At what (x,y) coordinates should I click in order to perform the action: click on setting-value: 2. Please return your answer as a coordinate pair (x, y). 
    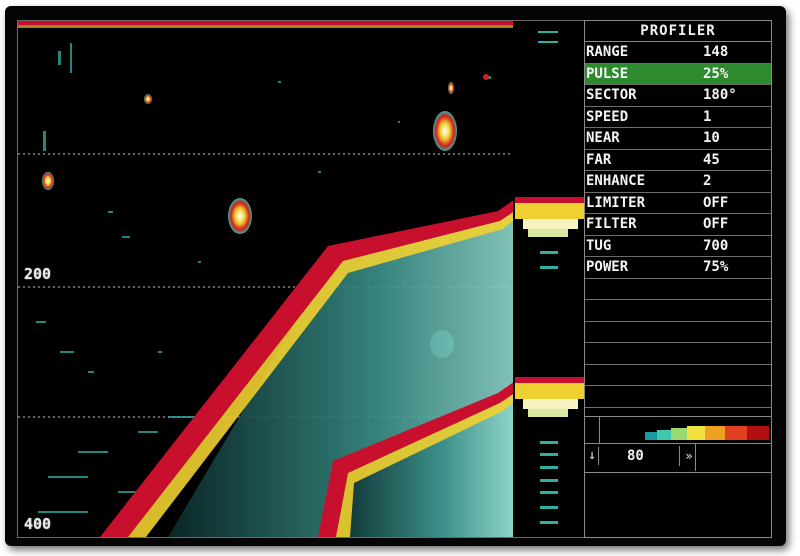
    Looking at the image, I should click on (707, 181).